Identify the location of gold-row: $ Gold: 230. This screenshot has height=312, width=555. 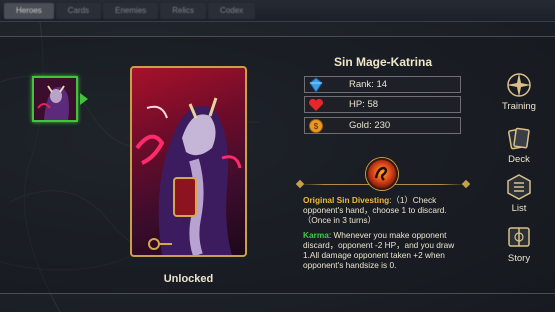
(382, 125).